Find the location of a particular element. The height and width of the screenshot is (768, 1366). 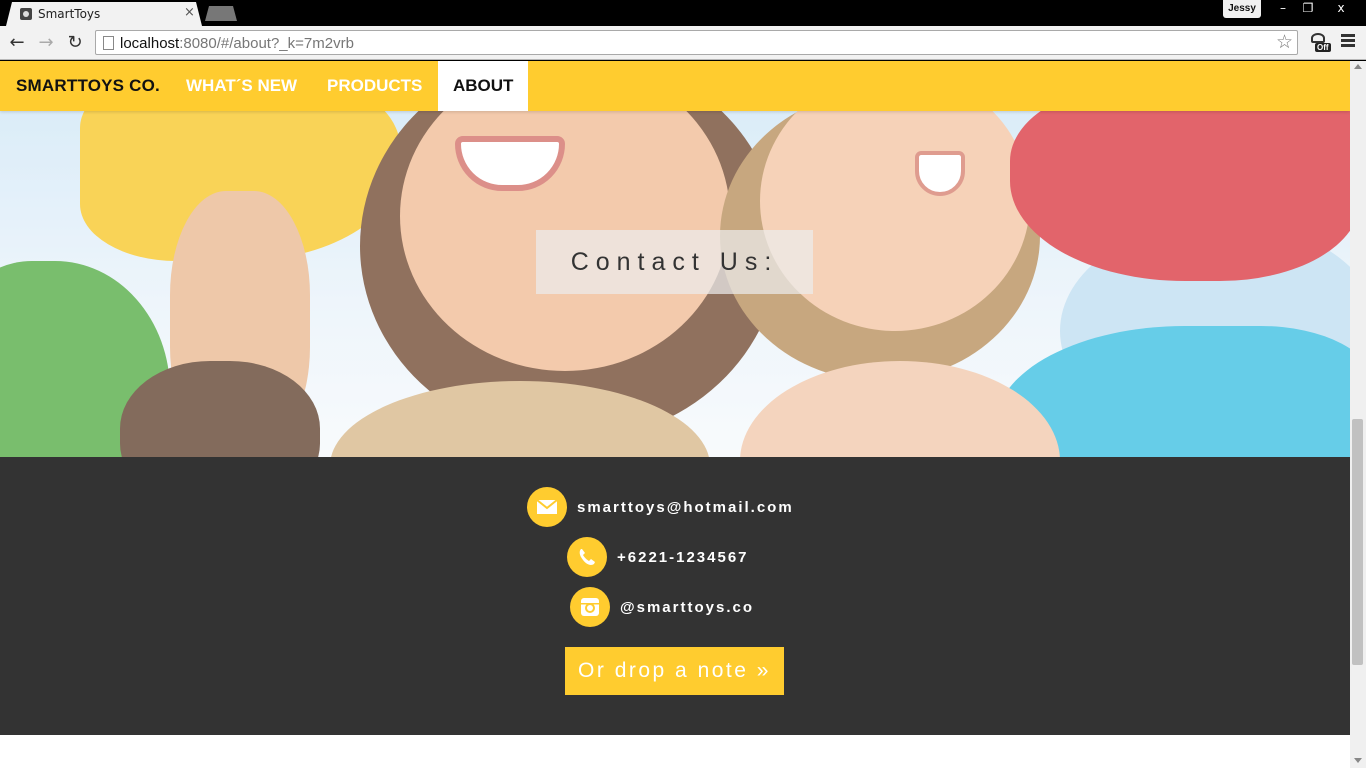

tab-close-icon: × is located at coordinates (189, 12).